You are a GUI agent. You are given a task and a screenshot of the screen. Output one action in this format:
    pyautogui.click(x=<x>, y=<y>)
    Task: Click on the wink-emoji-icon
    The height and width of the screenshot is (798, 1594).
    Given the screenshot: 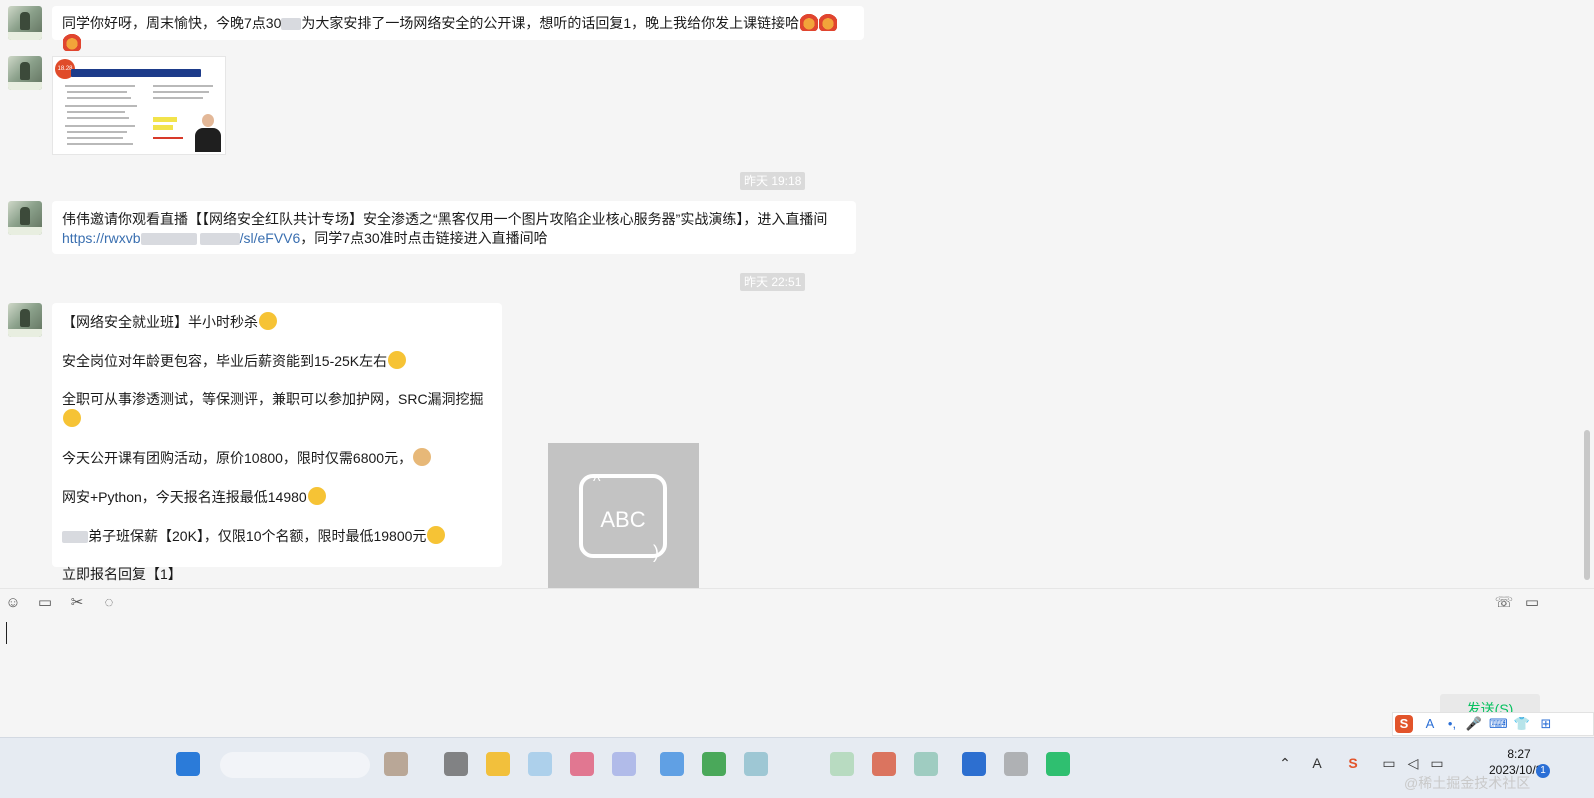 What is the action you would take?
    pyautogui.click(x=397, y=360)
    